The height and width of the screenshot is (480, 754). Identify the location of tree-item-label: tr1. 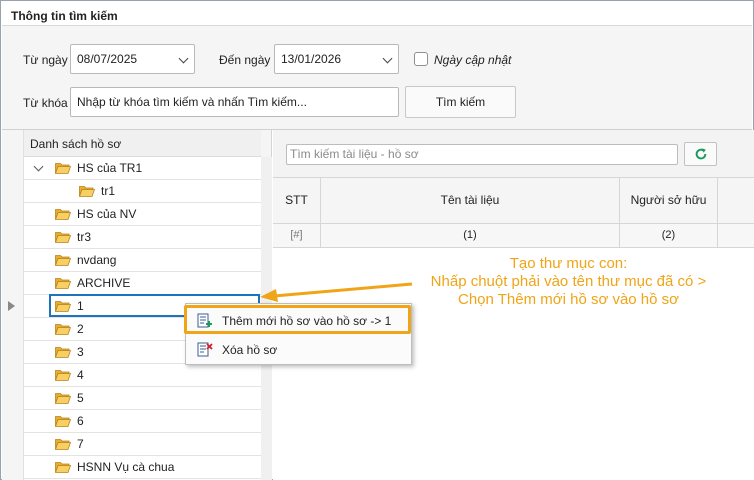
(108, 191).